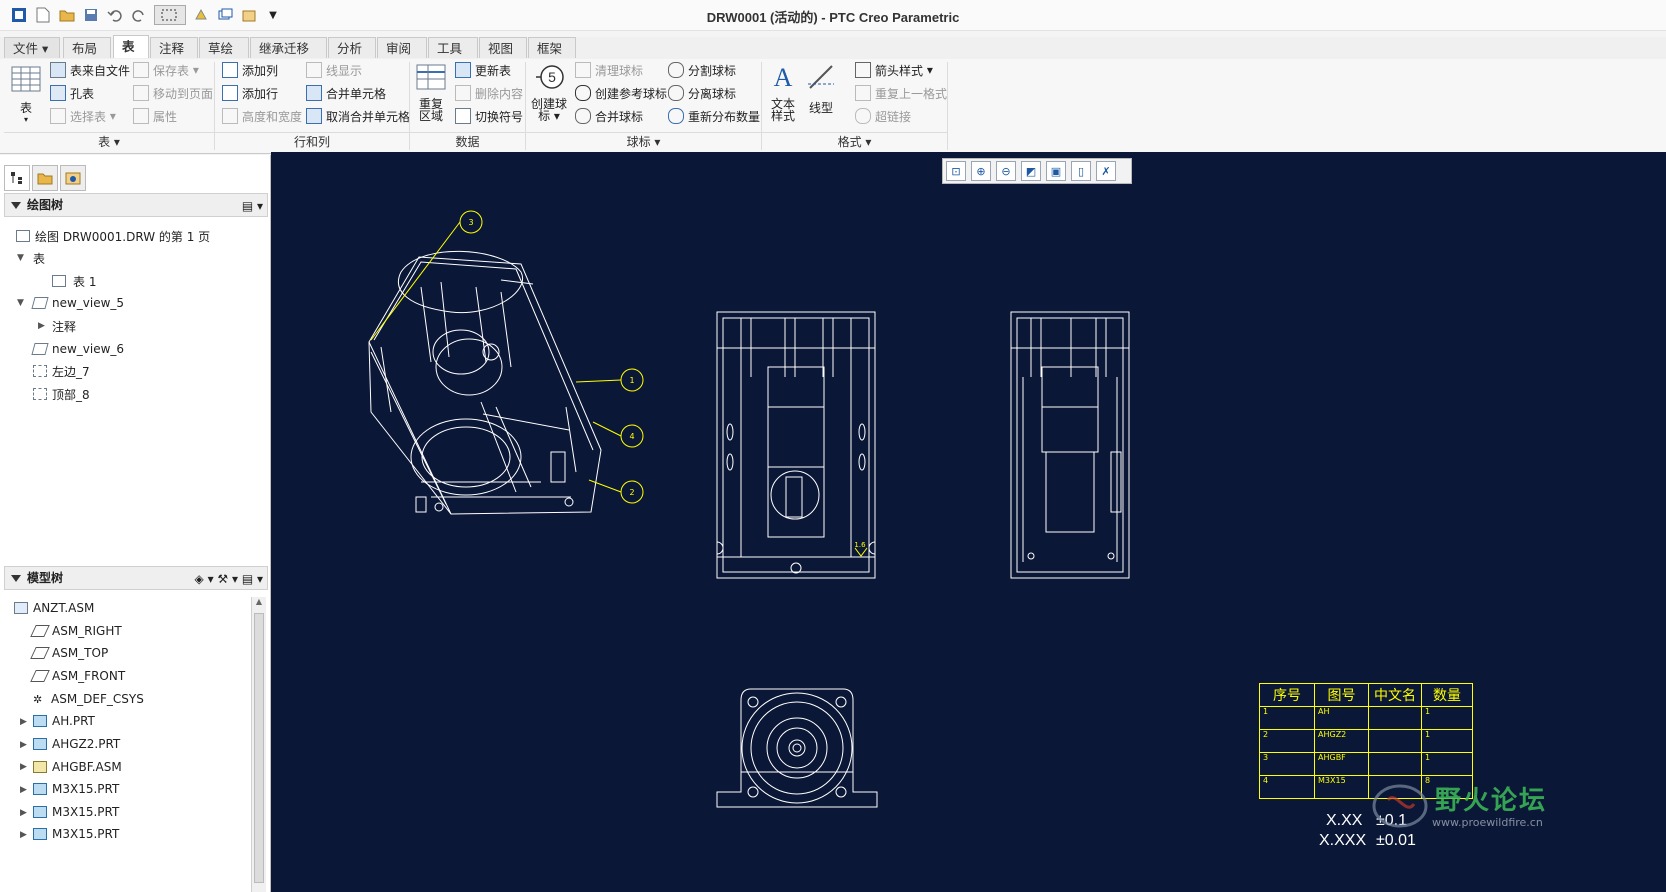 This screenshot has width=1666, height=892. What do you see at coordinates (77, 349) in the screenshot?
I see `tree-item-view-6: new_view_6` at bounding box center [77, 349].